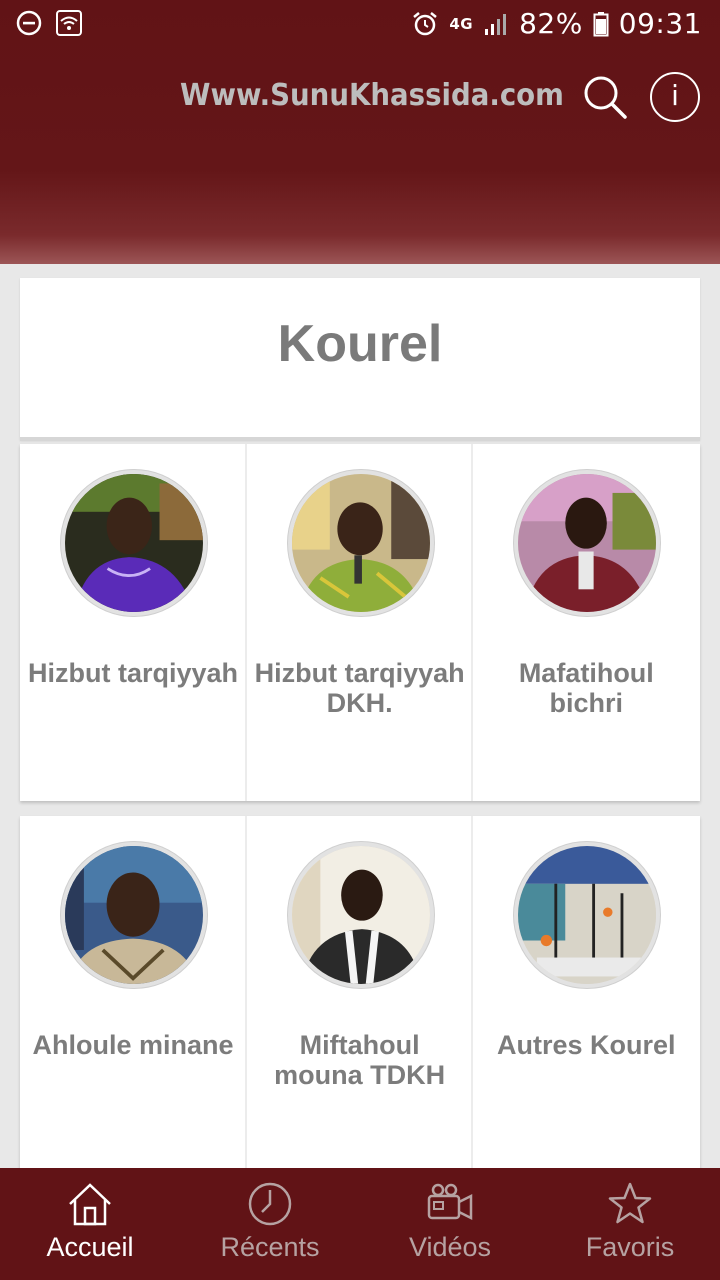  Describe the element at coordinates (425, 23) in the screenshot. I see `alarm-icon` at that location.